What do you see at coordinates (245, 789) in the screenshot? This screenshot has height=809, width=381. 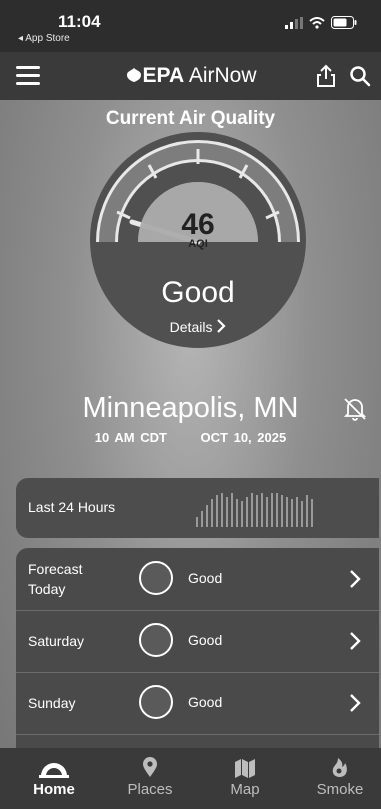 I see `tab-map-label: Map` at bounding box center [245, 789].